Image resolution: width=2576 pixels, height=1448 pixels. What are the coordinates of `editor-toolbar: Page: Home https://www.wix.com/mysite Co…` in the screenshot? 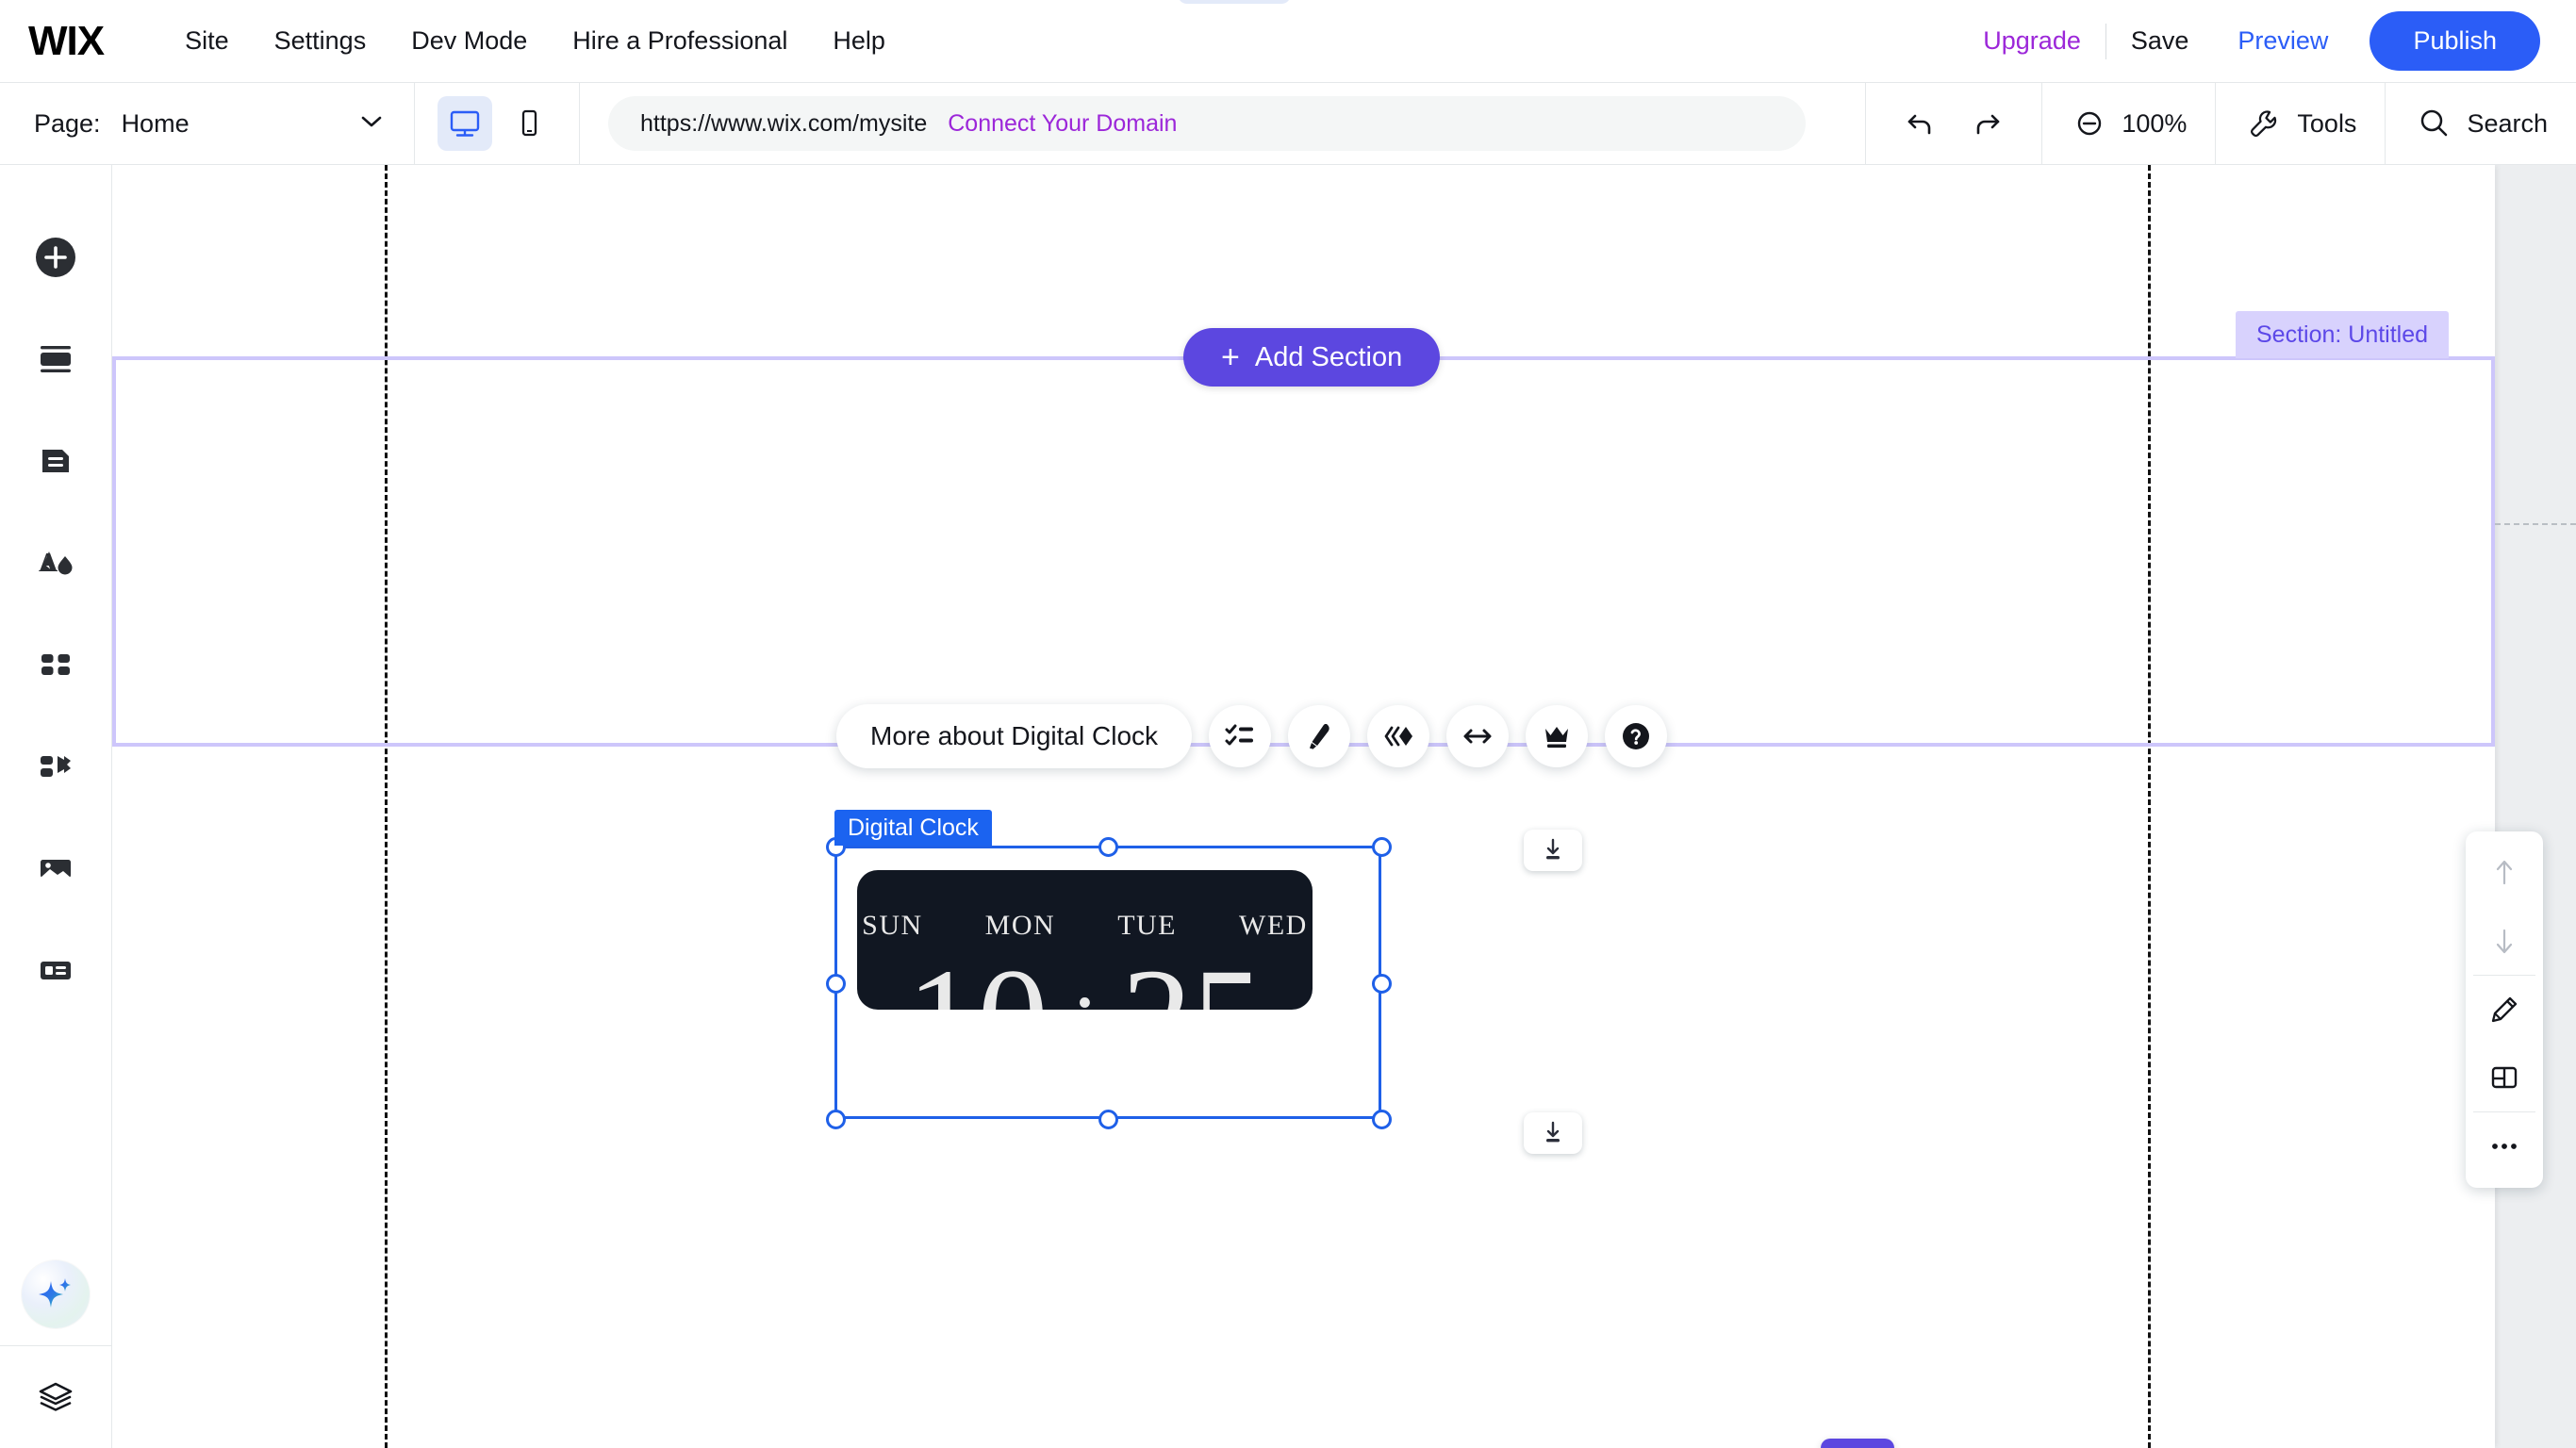 It's located at (1288, 124).